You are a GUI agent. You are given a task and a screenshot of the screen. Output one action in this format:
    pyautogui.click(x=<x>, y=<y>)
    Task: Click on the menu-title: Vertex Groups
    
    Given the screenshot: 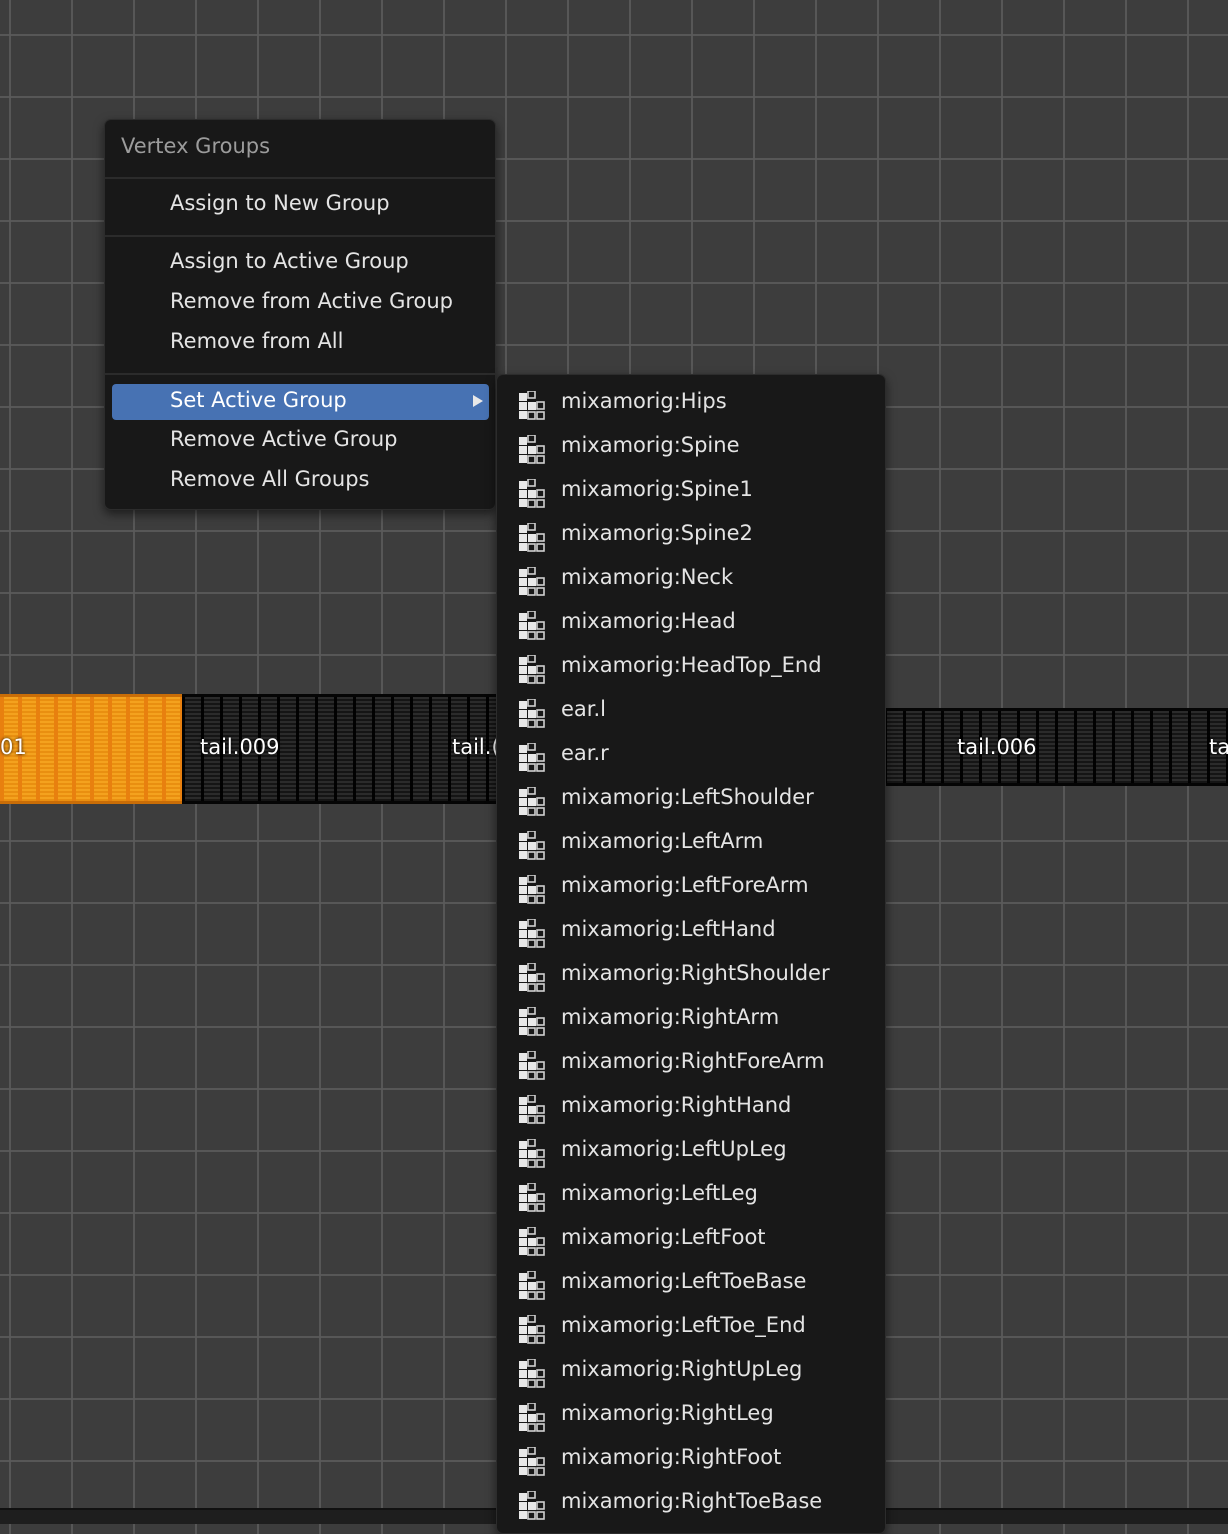 What is the action you would take?
    pyautogui.click(x=196, y=146)
    